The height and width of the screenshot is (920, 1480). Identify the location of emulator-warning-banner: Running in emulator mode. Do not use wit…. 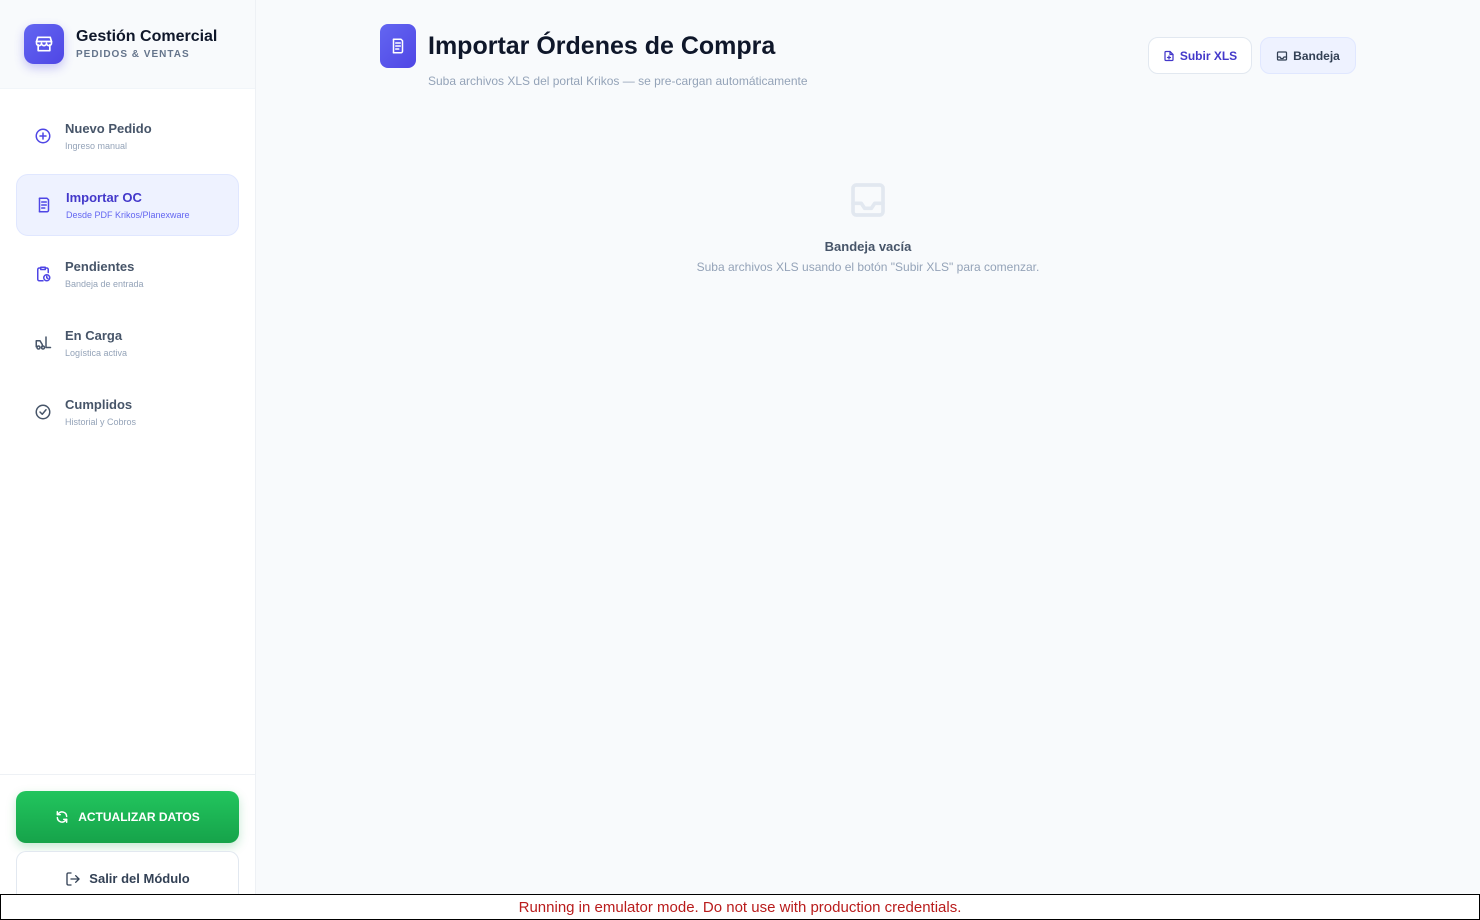
(740, 907).